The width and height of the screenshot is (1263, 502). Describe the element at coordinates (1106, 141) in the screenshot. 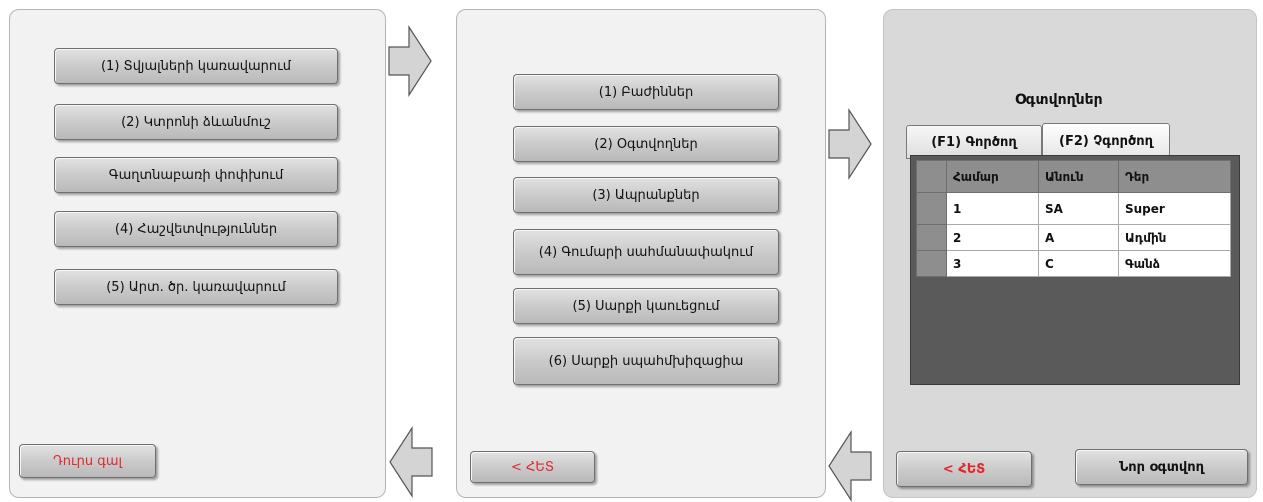

I see `tab-inactive-users: (F2) Չգործող` at that location.